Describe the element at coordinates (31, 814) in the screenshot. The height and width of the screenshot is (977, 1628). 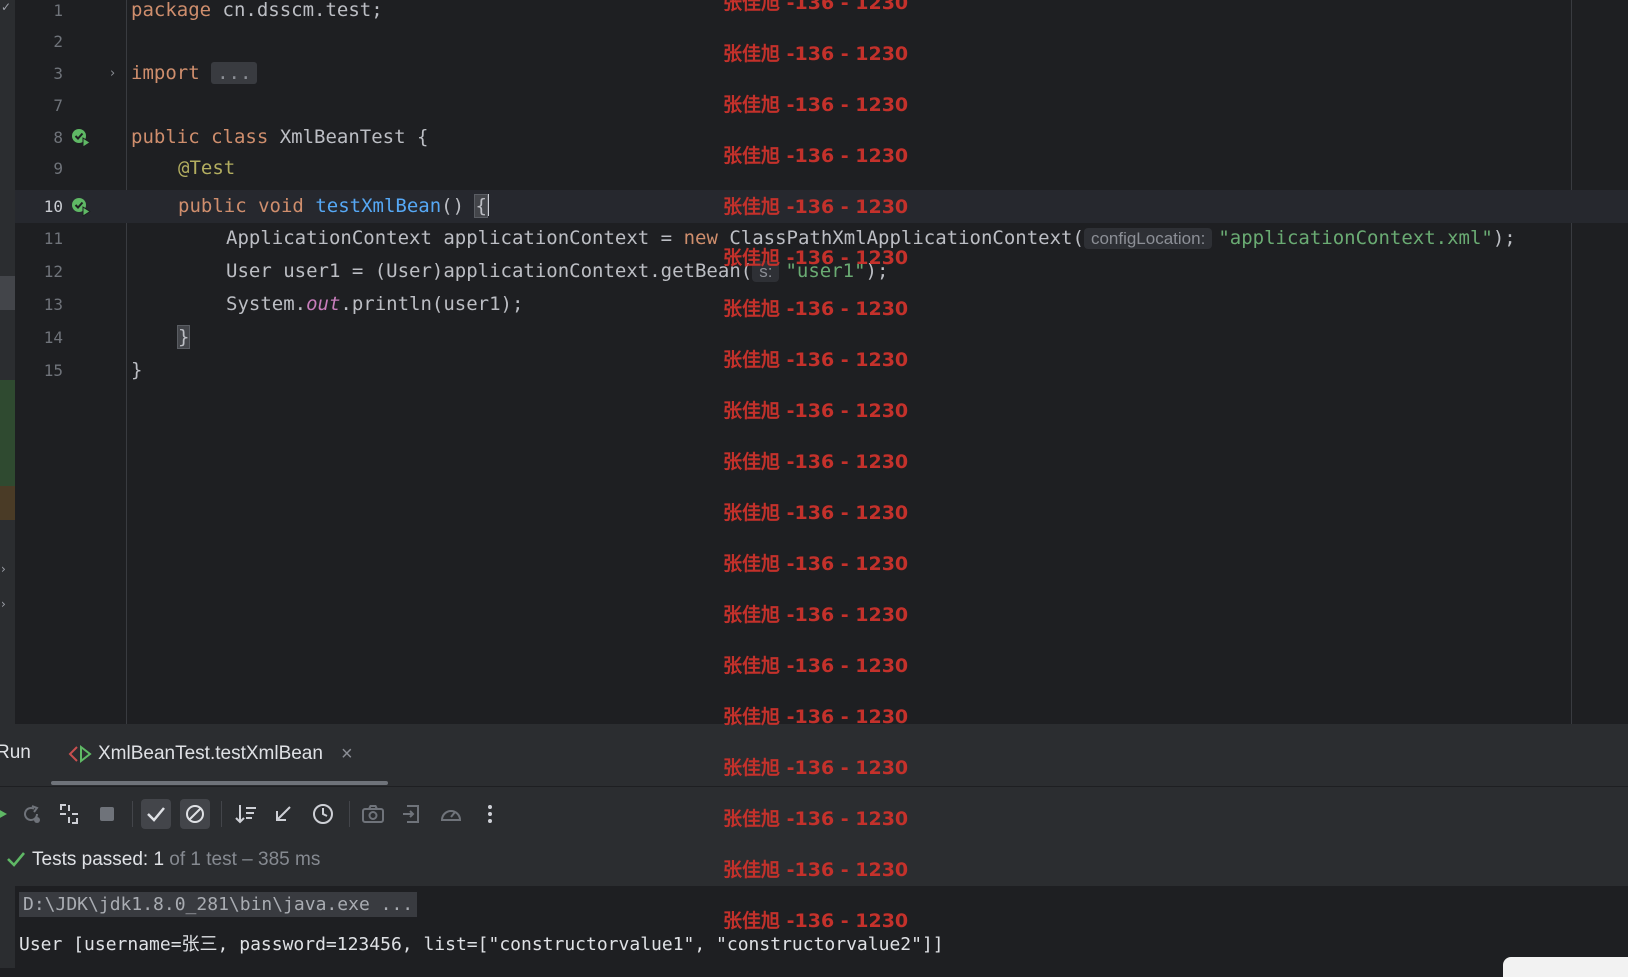
I see `rerun-failed-icon` at that location.